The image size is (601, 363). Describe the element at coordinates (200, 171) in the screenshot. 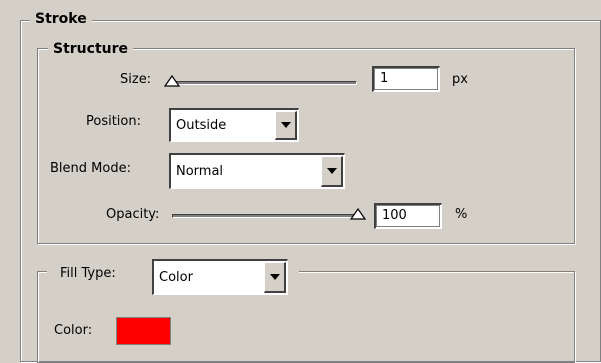

I see `blend-mode-value: Normal` at that location.